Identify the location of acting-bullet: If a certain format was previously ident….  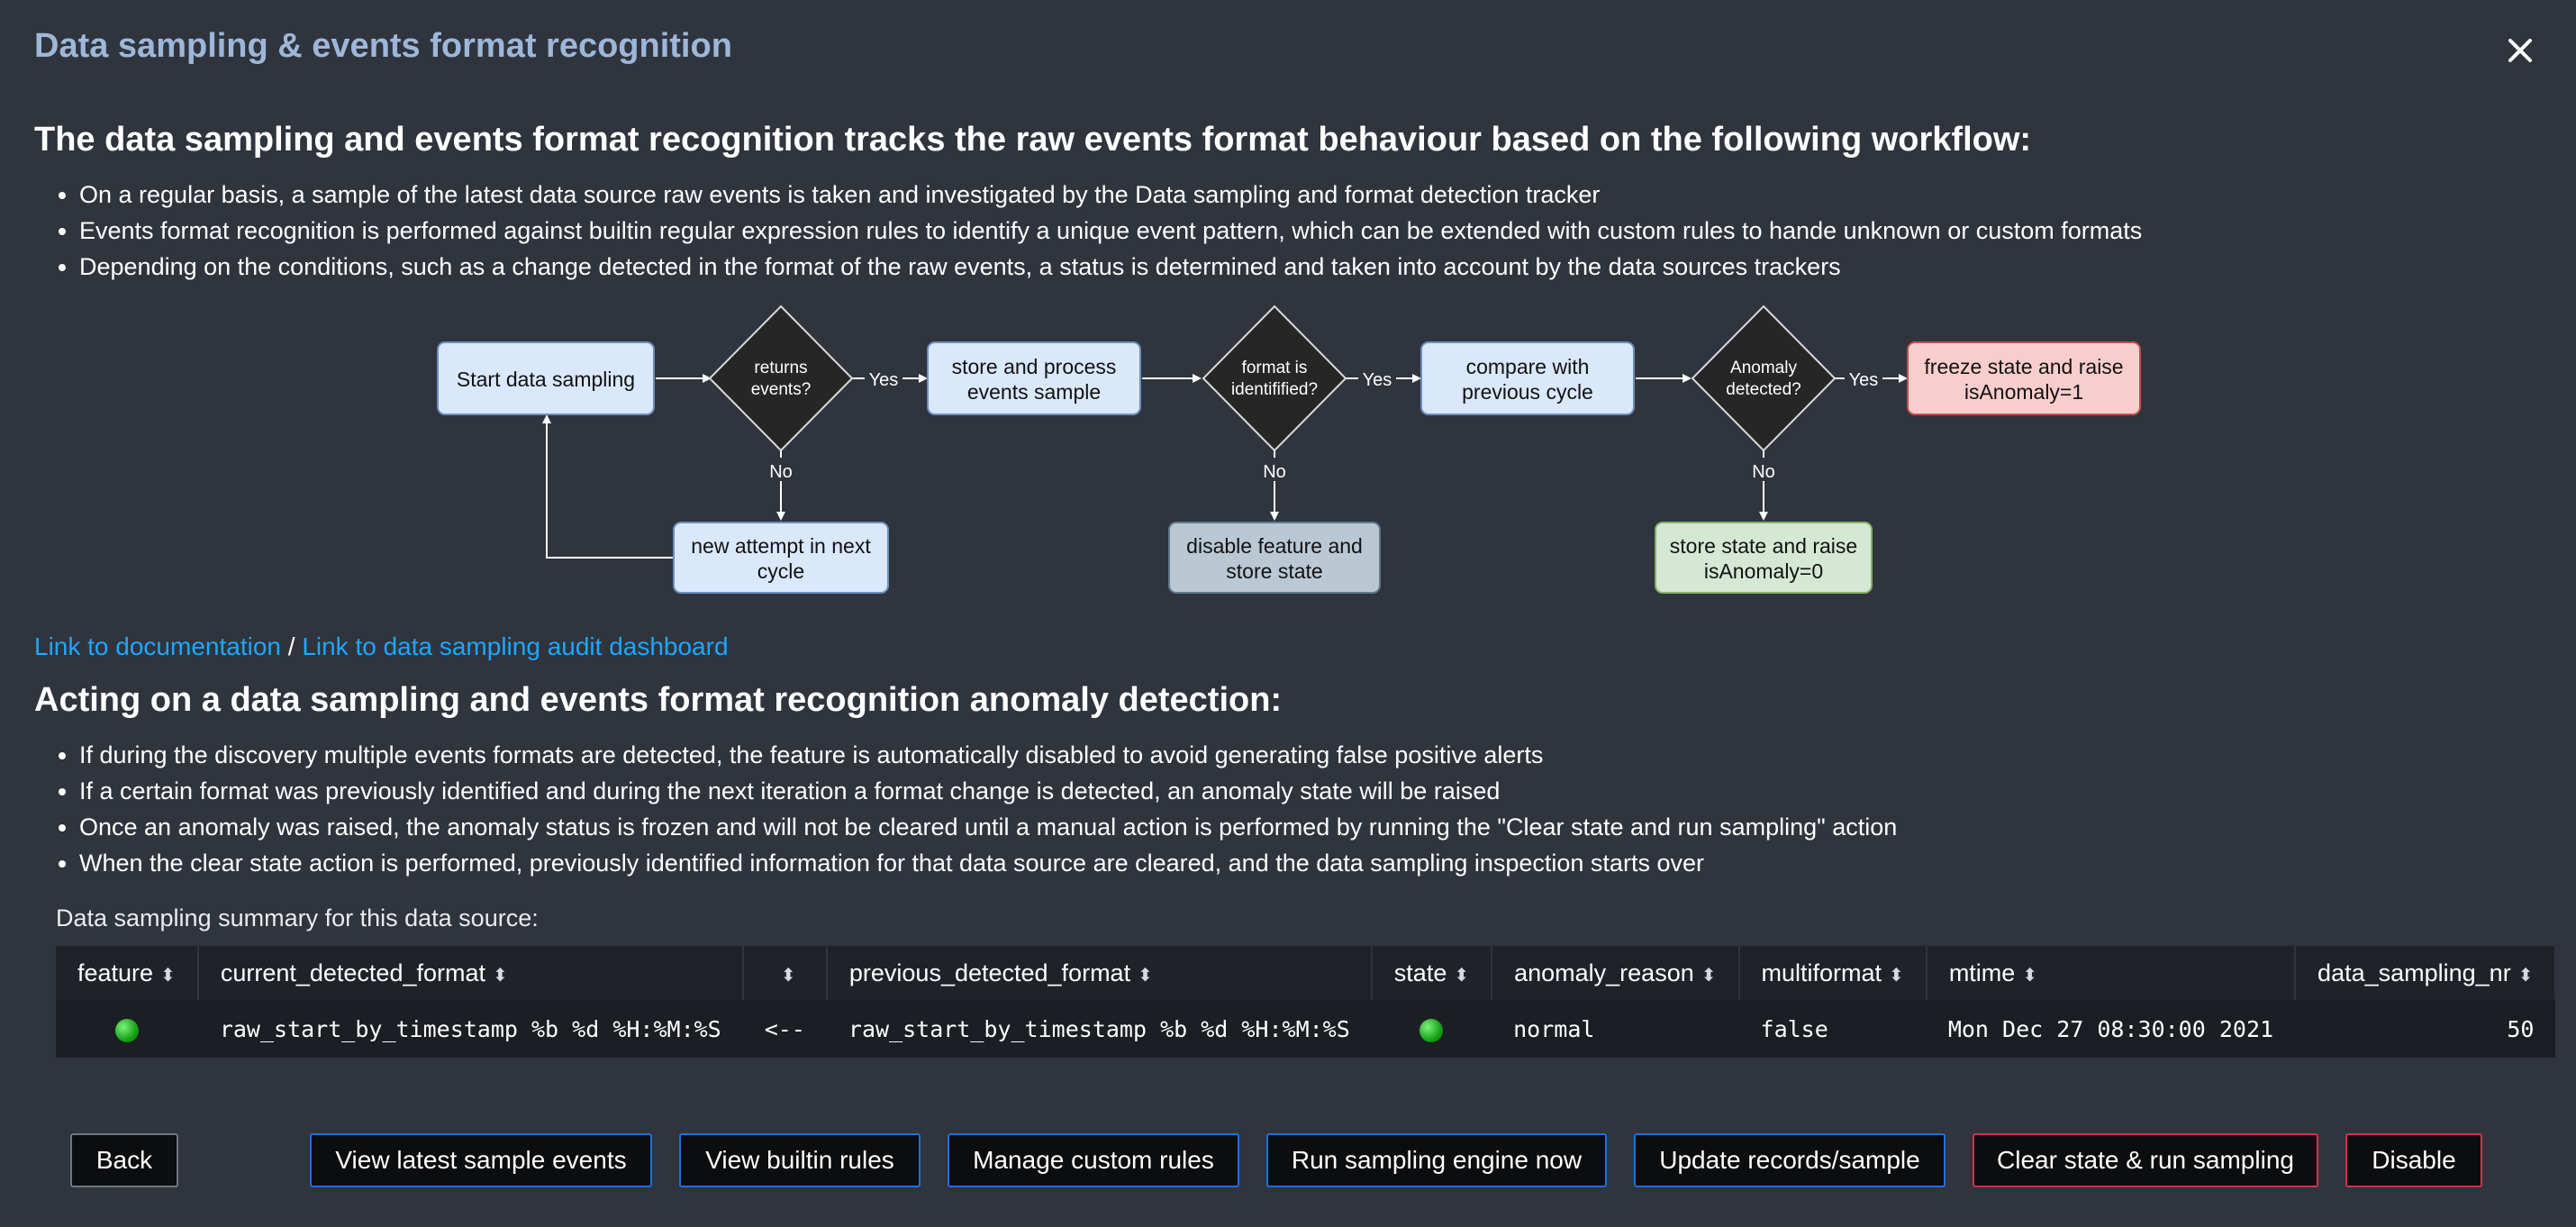
(1295, 791).